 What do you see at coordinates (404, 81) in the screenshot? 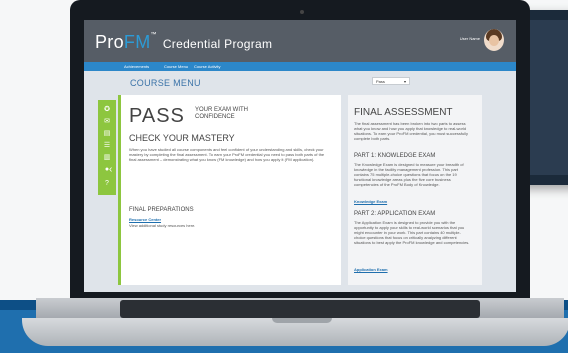
I see `chevron-down-icon: ▾` at bounding box center [404, 81].